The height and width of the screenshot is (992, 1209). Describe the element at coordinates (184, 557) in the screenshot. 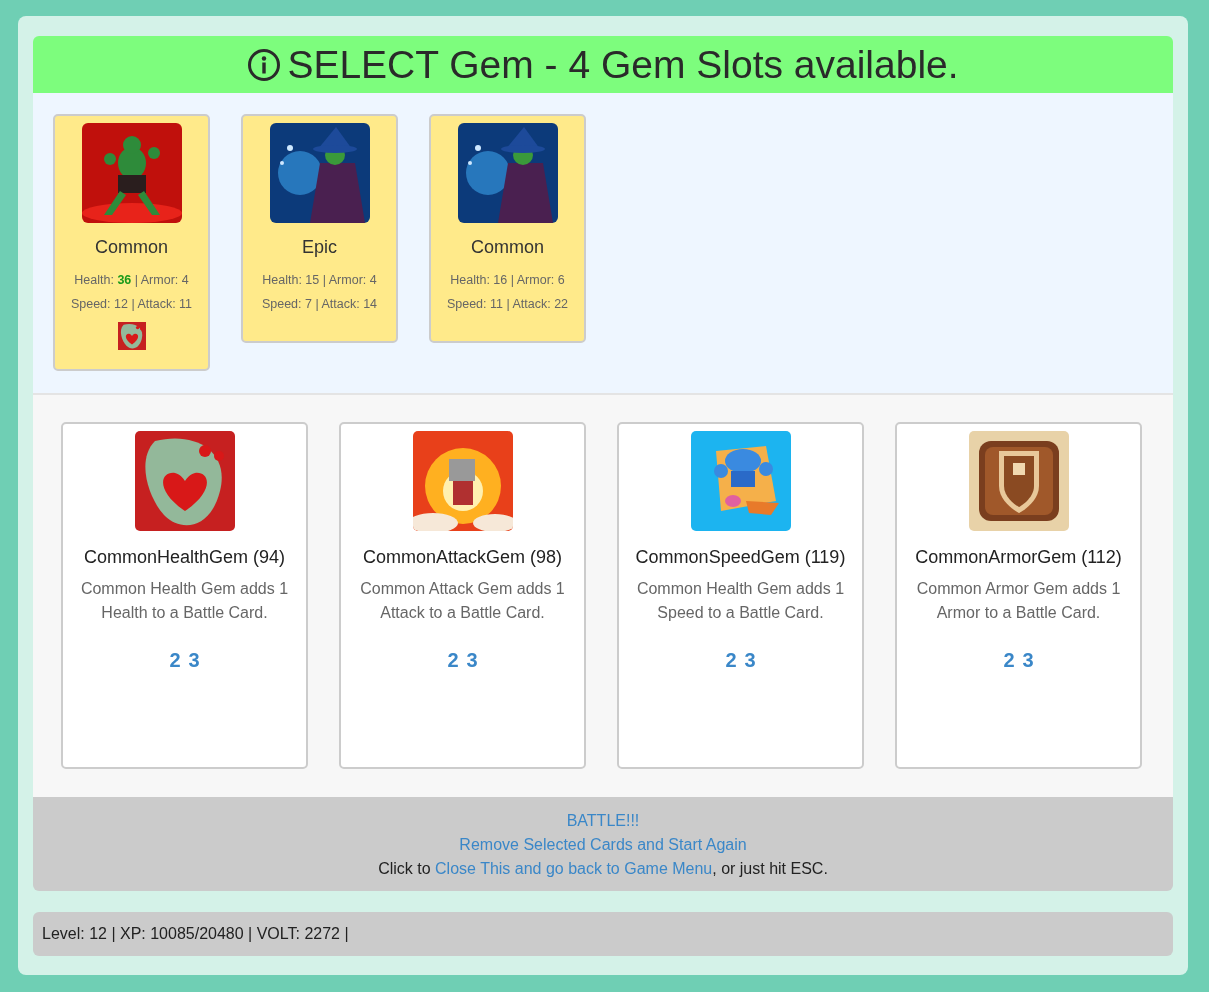

I see `gem-name: CommonHealthGem (94)` at that location.